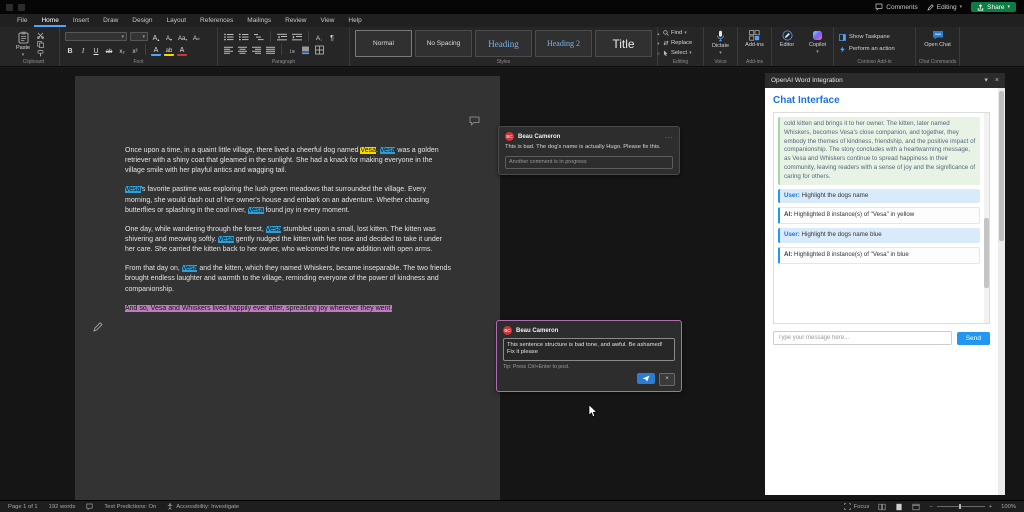  What do you see at coordinates (21, 7) in the screenshot?
I see `autosave-icon` at bounding box center [21, 7].